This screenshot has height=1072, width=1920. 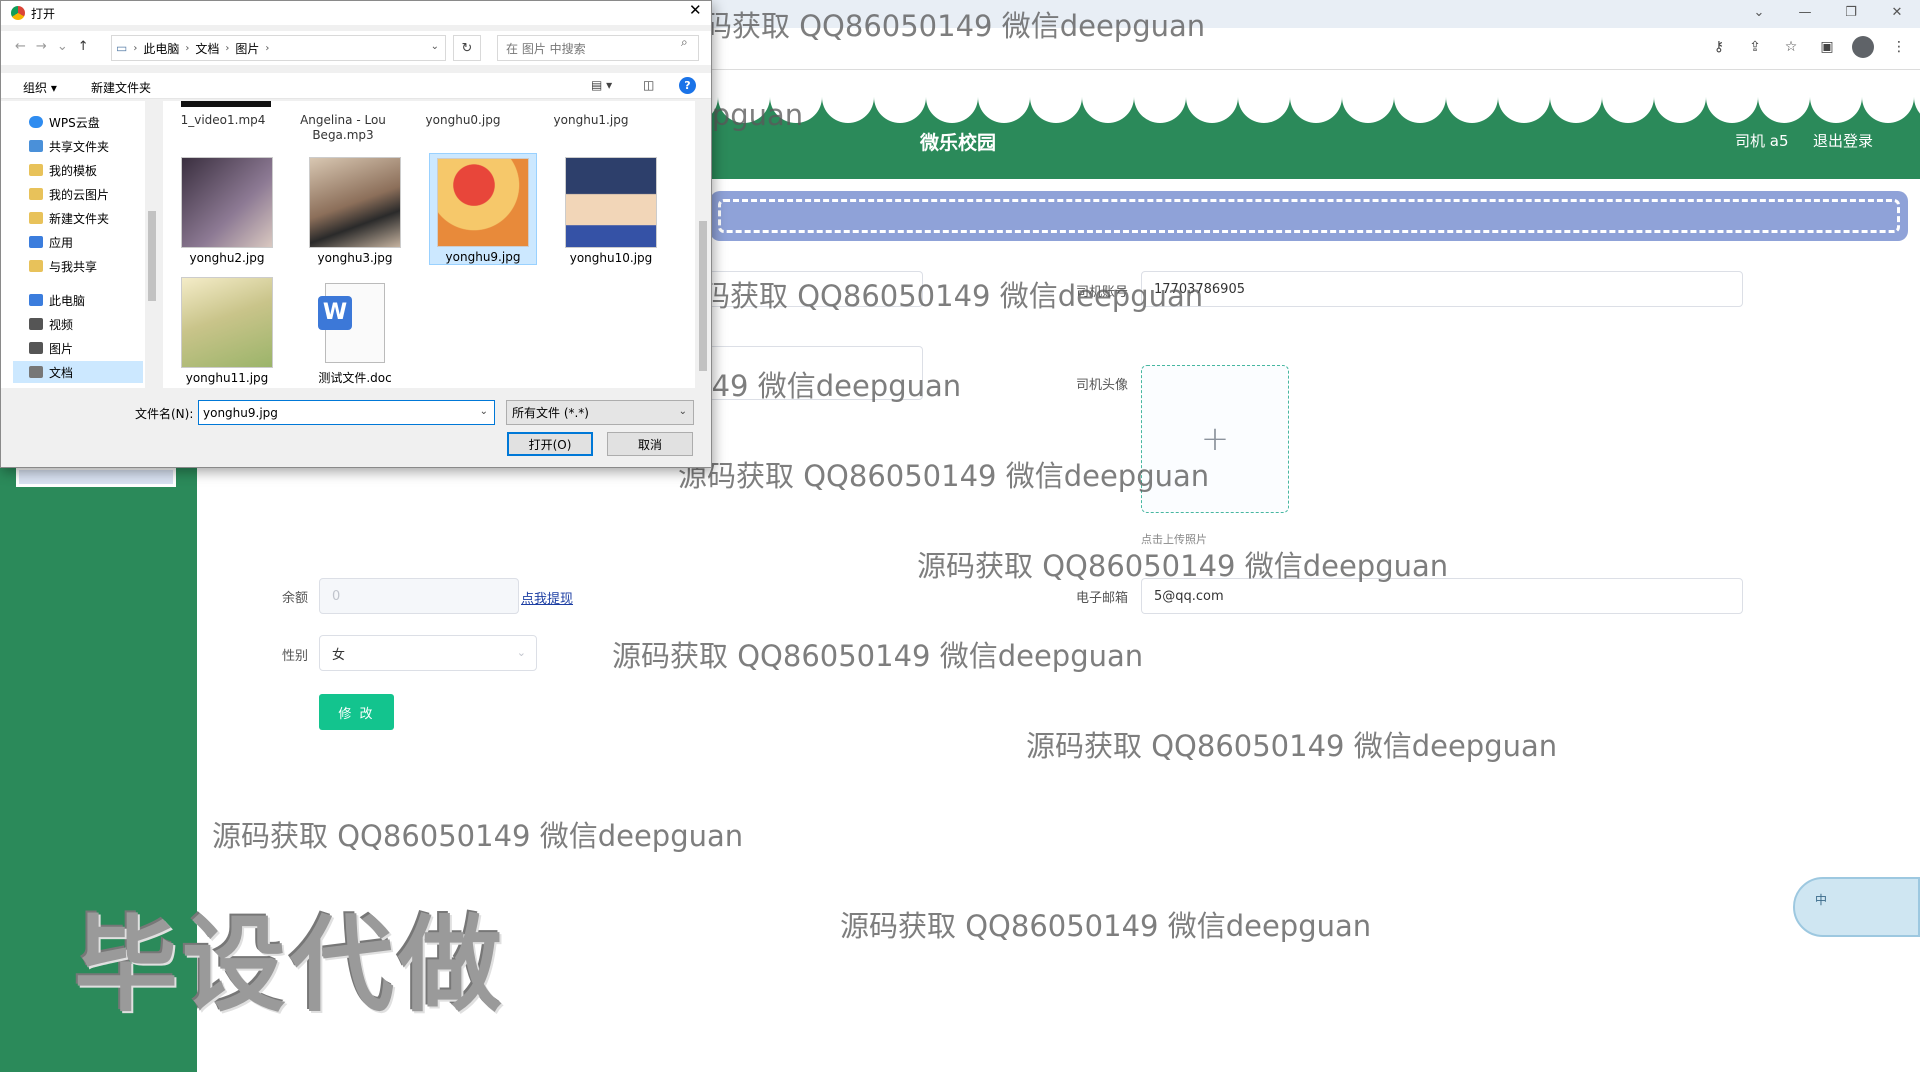 I want to click on help-icon: ?, so click(x=687, y=85).